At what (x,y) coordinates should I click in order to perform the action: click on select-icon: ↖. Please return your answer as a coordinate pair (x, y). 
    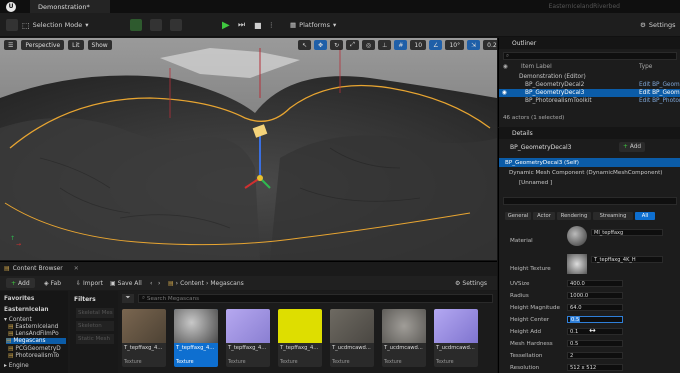
    Looking at the image, I should click on (305, 45).